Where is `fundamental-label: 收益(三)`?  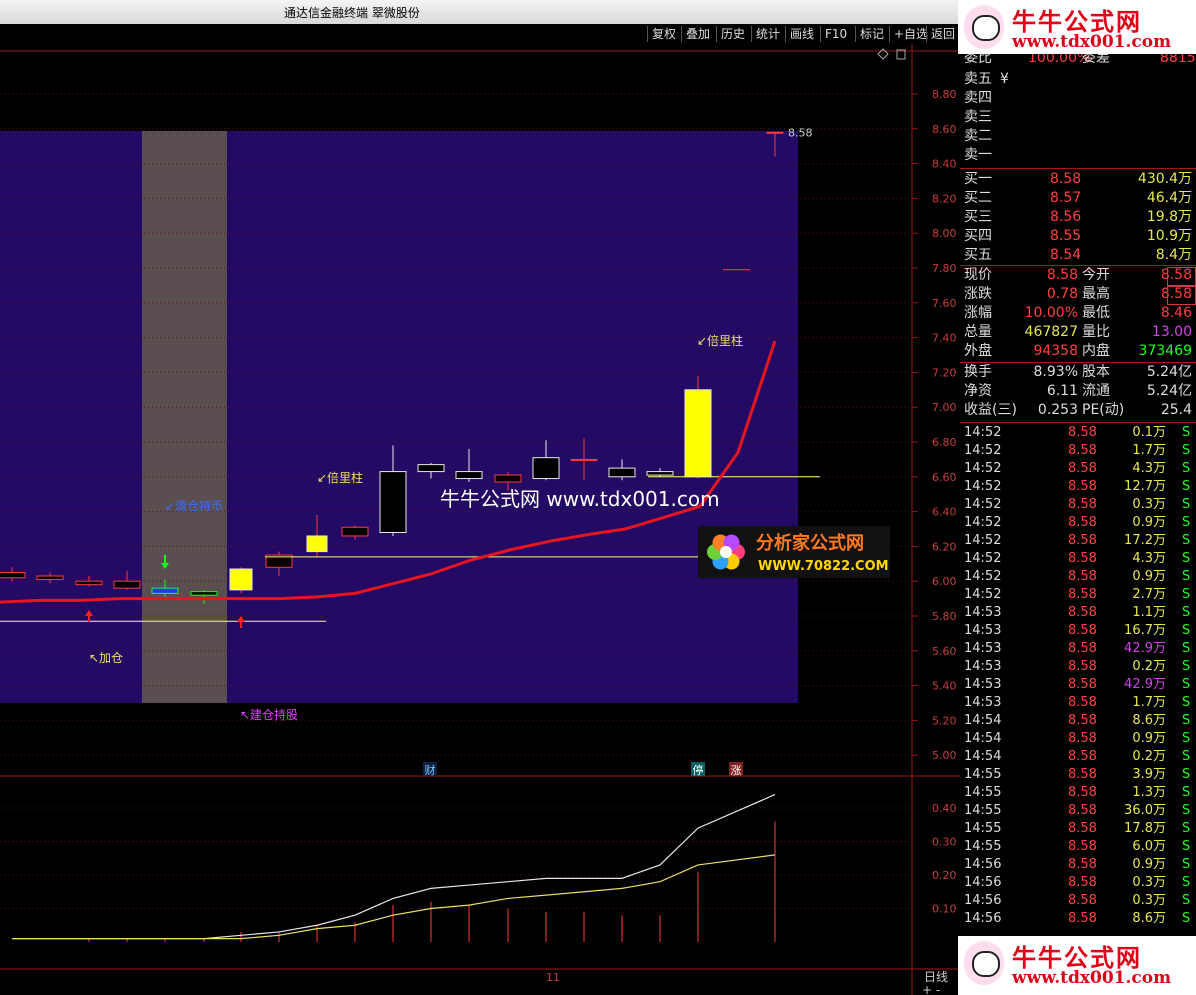
fundamental-label: 收益(三) is located at coordinates (990, 410).